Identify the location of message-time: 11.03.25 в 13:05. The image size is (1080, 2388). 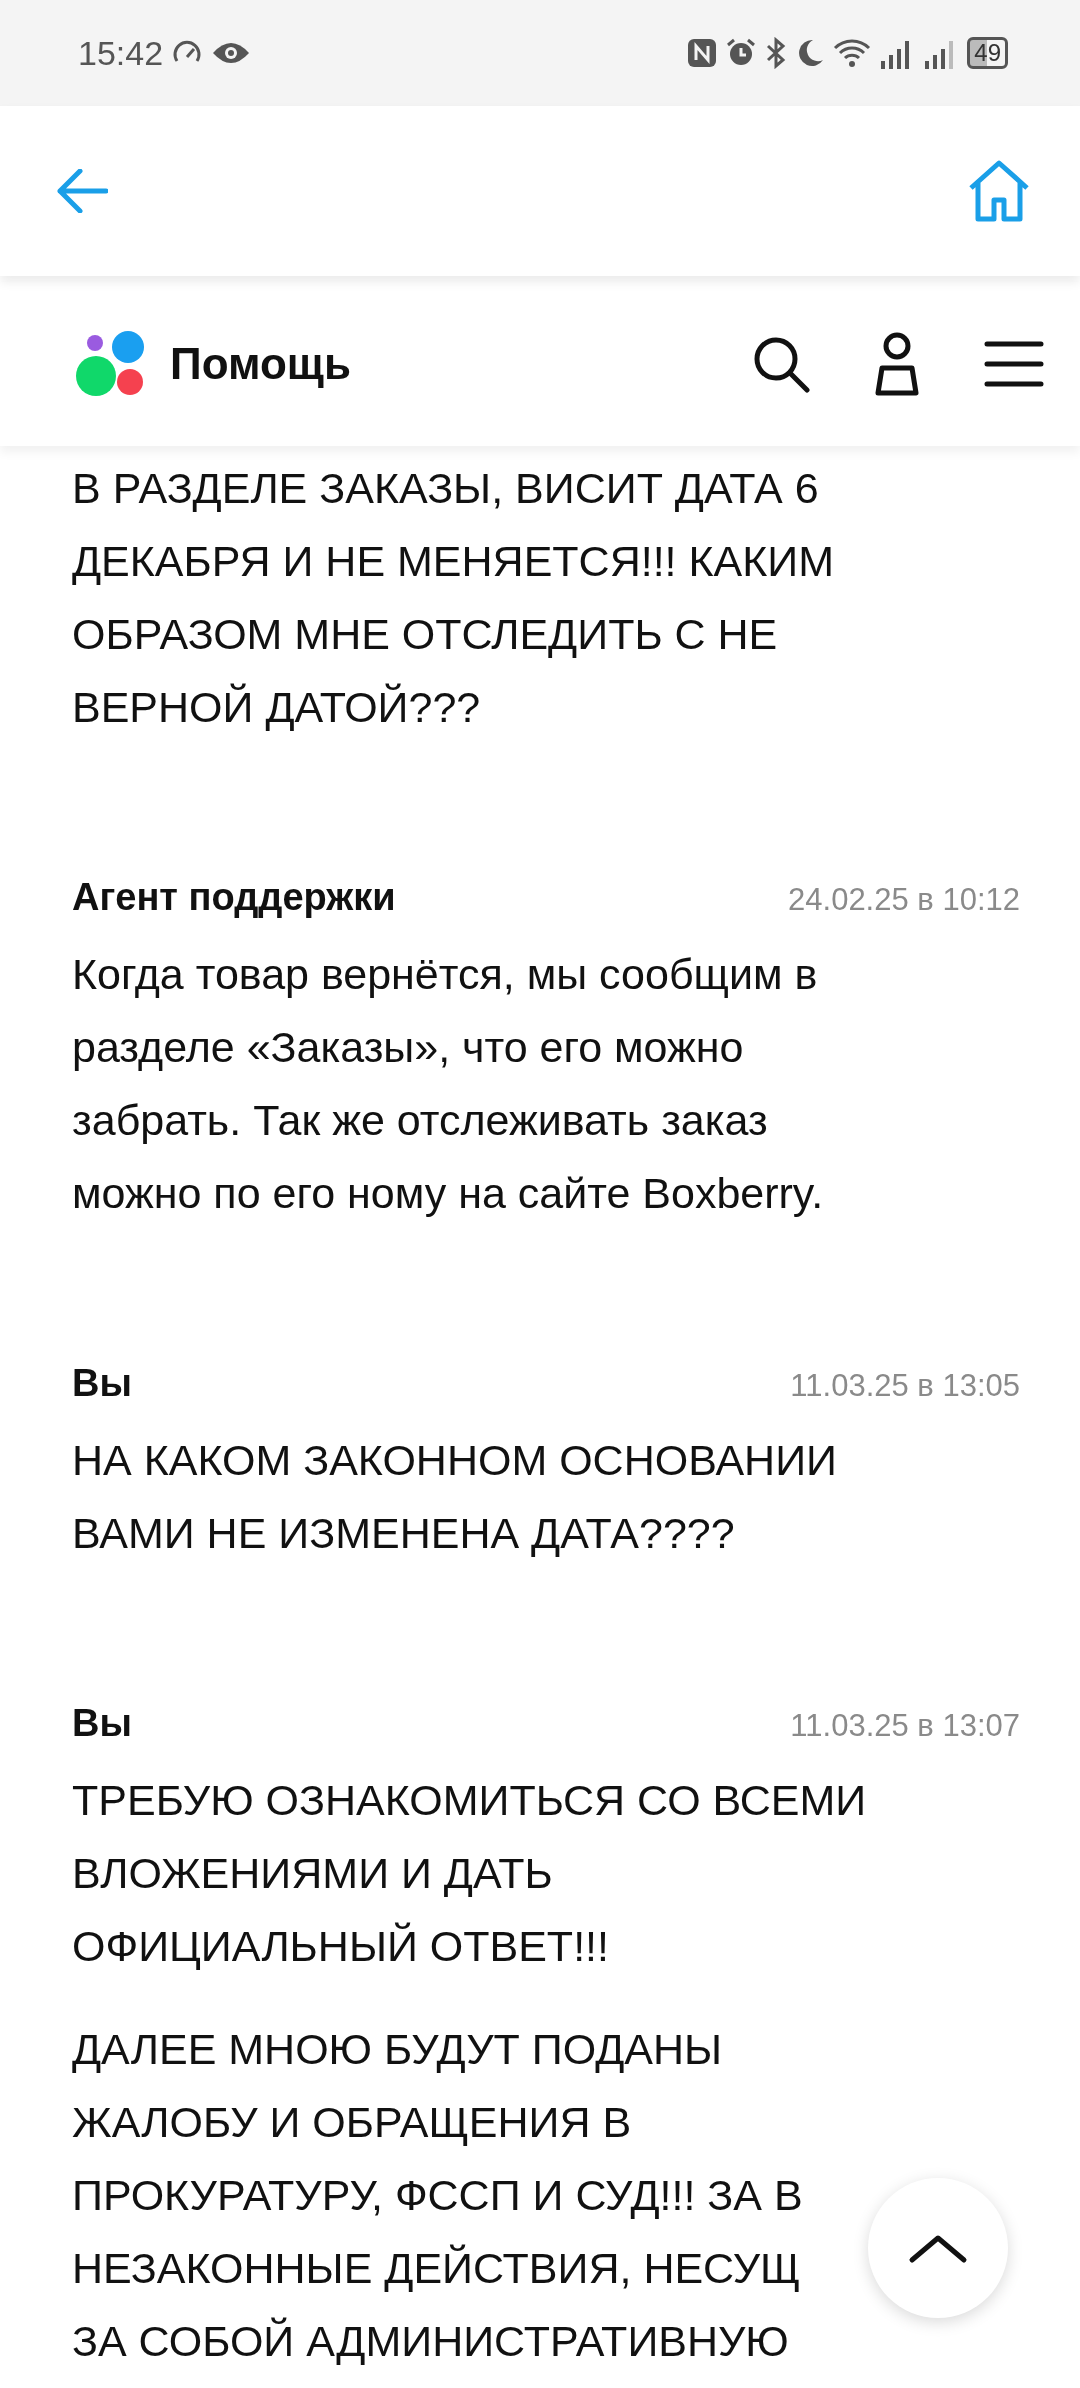
(905, 1386).